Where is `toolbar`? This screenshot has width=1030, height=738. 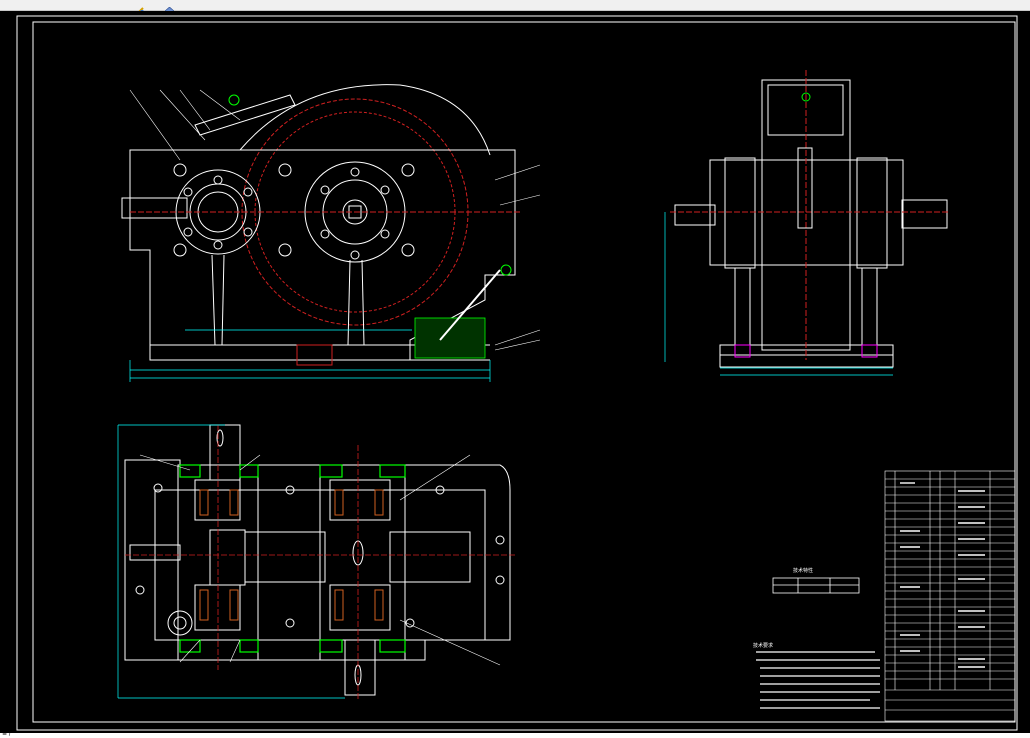 toolbar is located at coordinates (515, 8).